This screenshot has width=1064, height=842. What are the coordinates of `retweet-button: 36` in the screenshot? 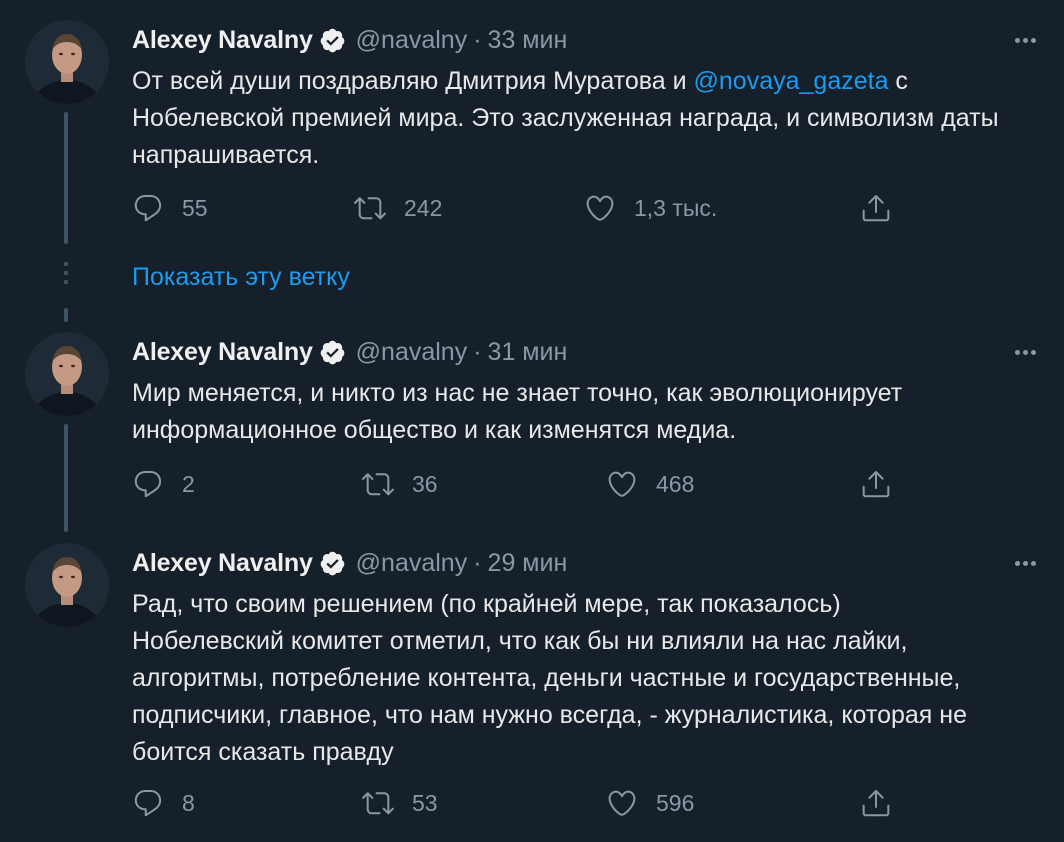 It's located at (400, 484).